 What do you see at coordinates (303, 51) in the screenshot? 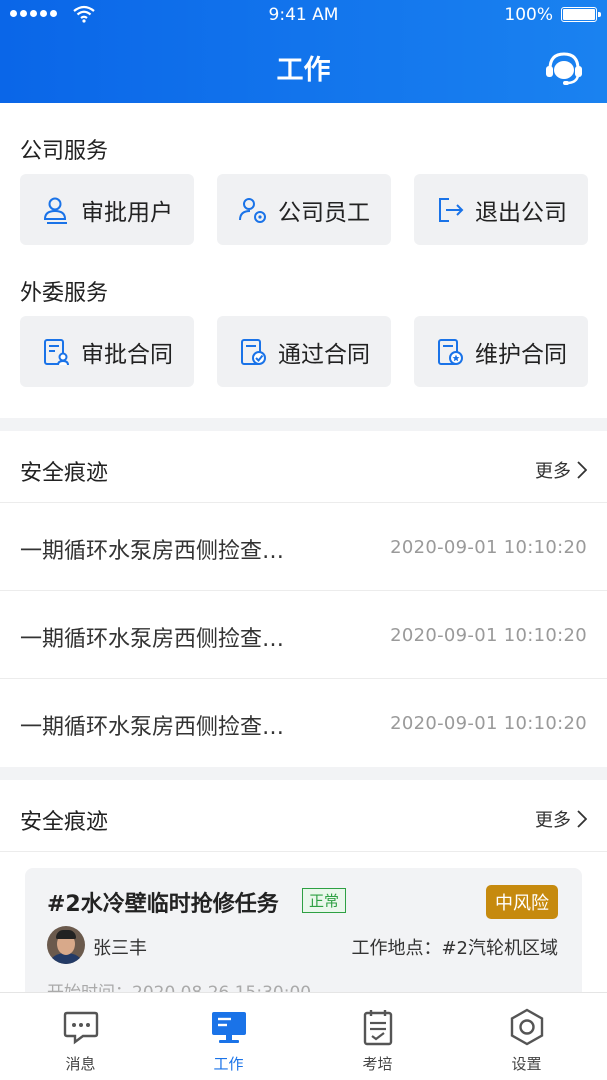
I see `app-header: 9:41 AM 100% 工作` at bounding box center [303, 51].